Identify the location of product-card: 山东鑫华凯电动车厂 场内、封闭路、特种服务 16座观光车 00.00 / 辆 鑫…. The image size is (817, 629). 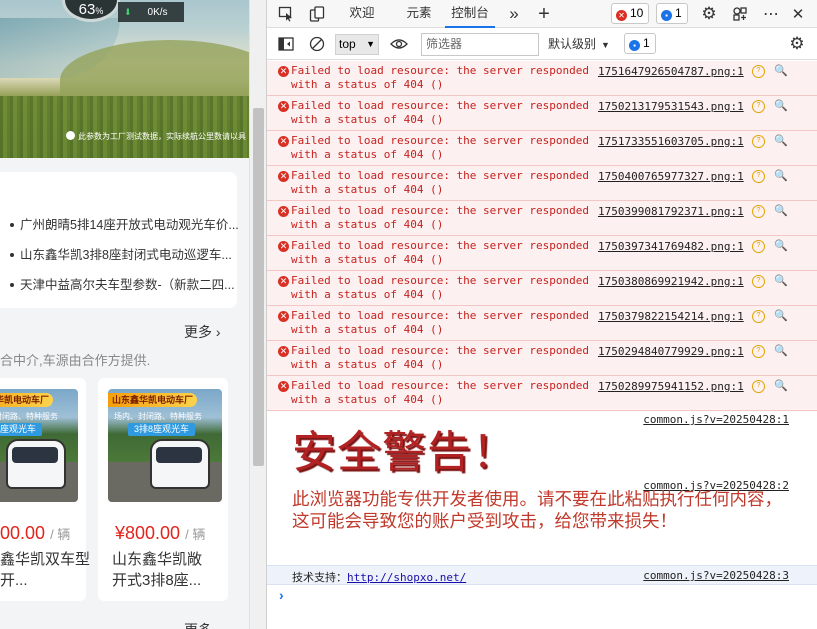
(45, 489).